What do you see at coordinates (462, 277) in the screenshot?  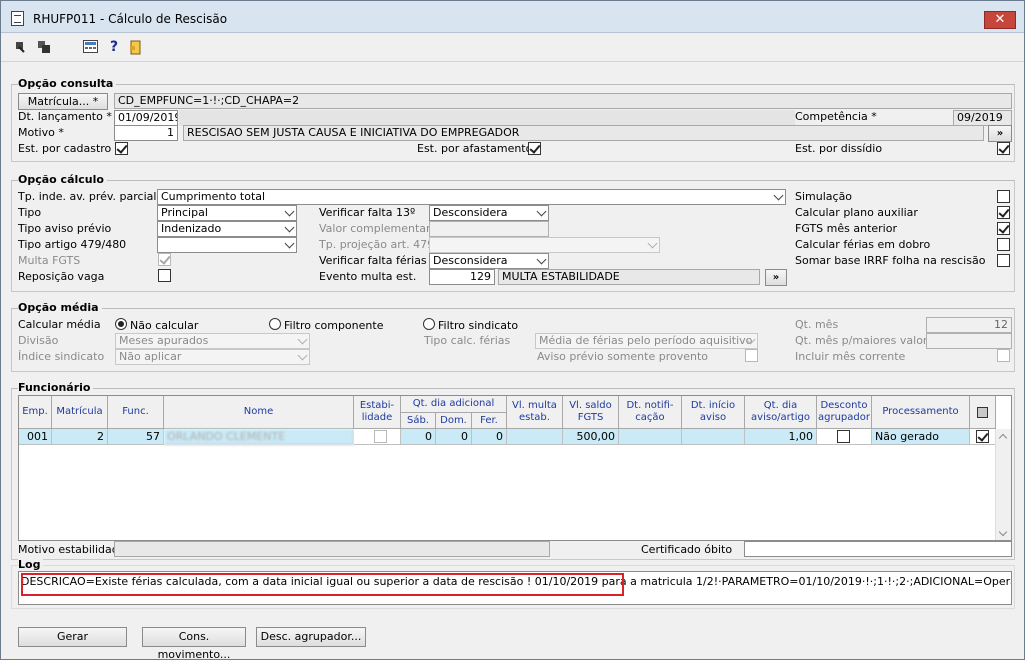 I see `evento-code-field: 129` at bounding box center [462, 277].